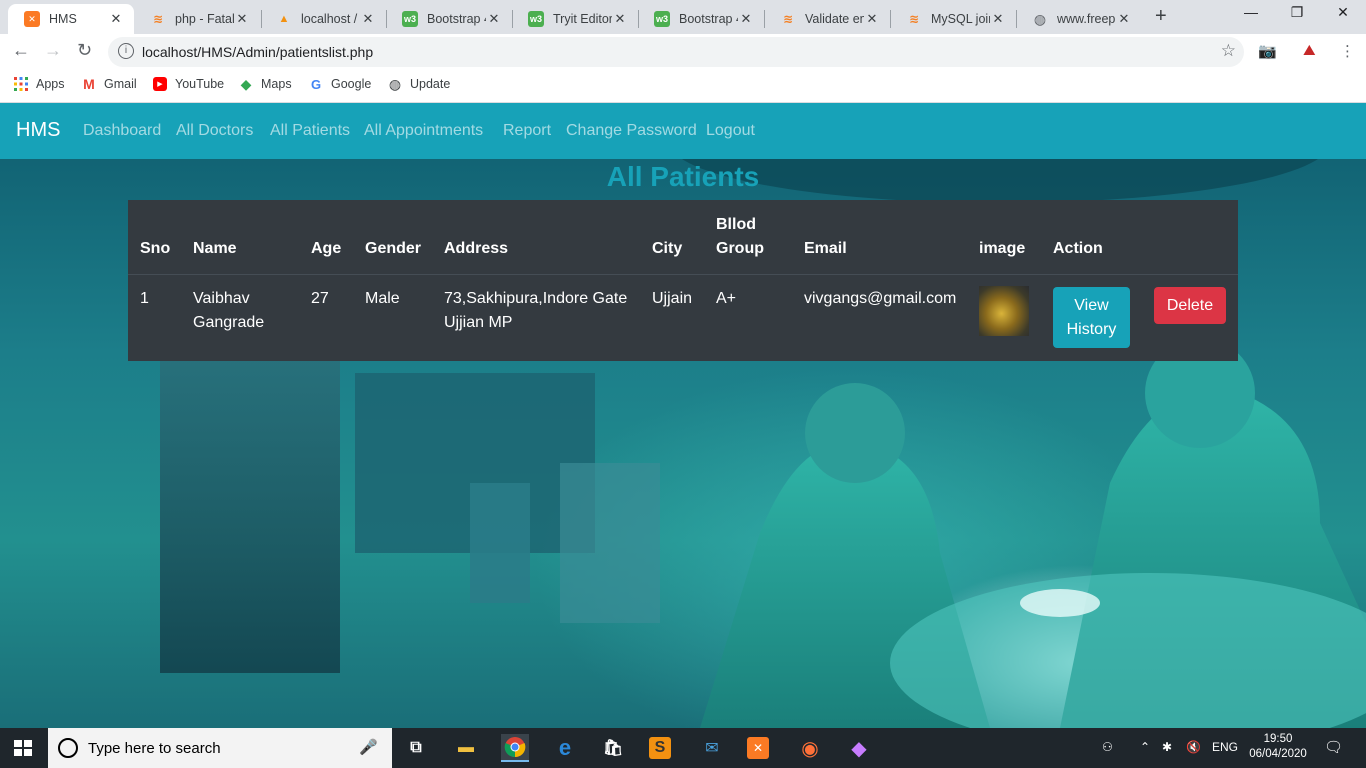 The height and width of the screenshot is (768, 1366). I want to click on back-arrow-icon: ←, so click(21, 50).